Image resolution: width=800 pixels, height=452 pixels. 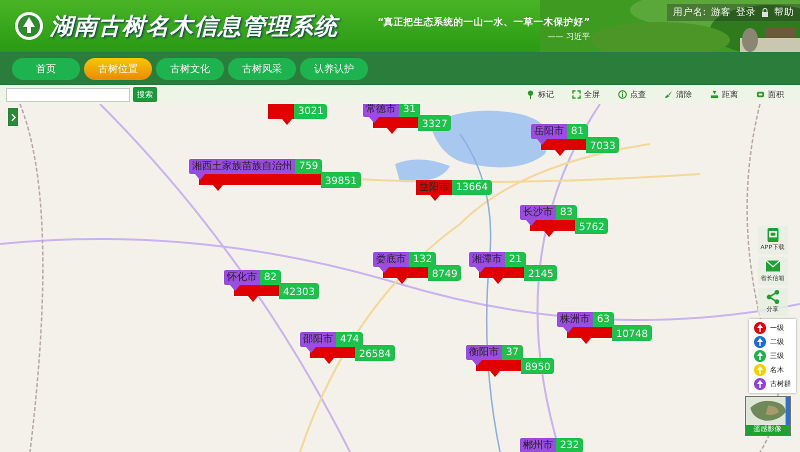 I want to click on tool-label: 清除, so click(x=684, y=94).